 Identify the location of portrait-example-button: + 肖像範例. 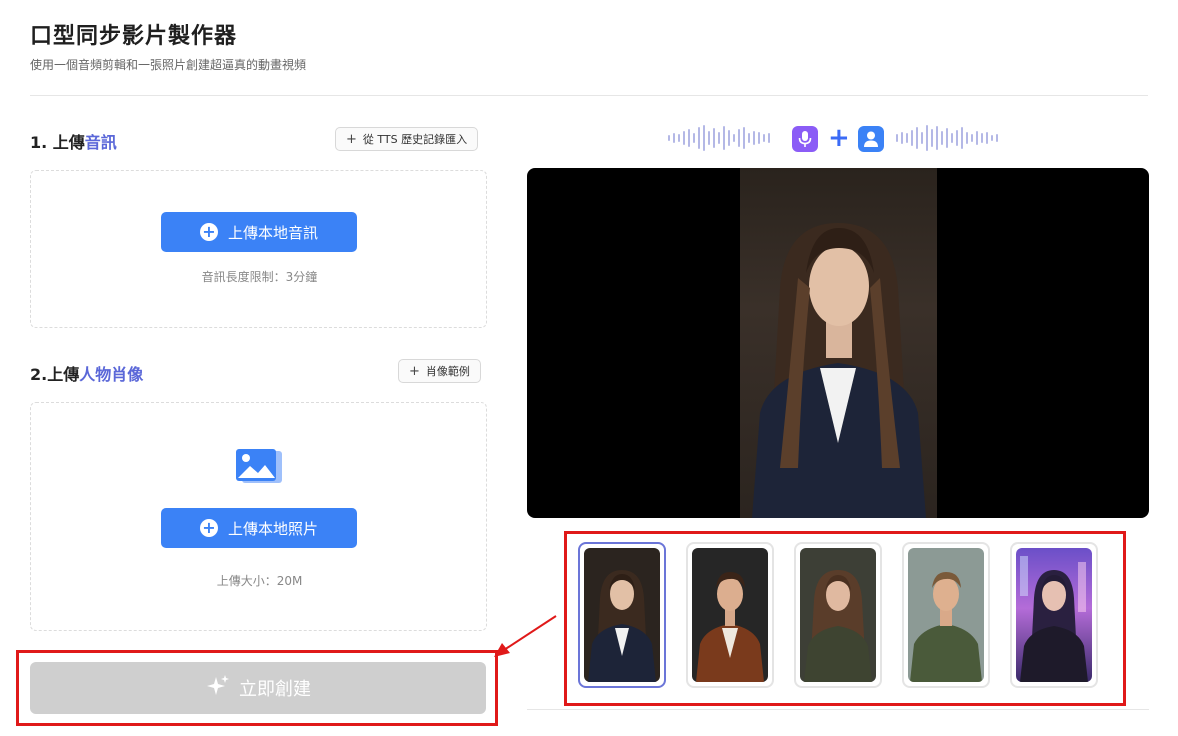
(439, 371).